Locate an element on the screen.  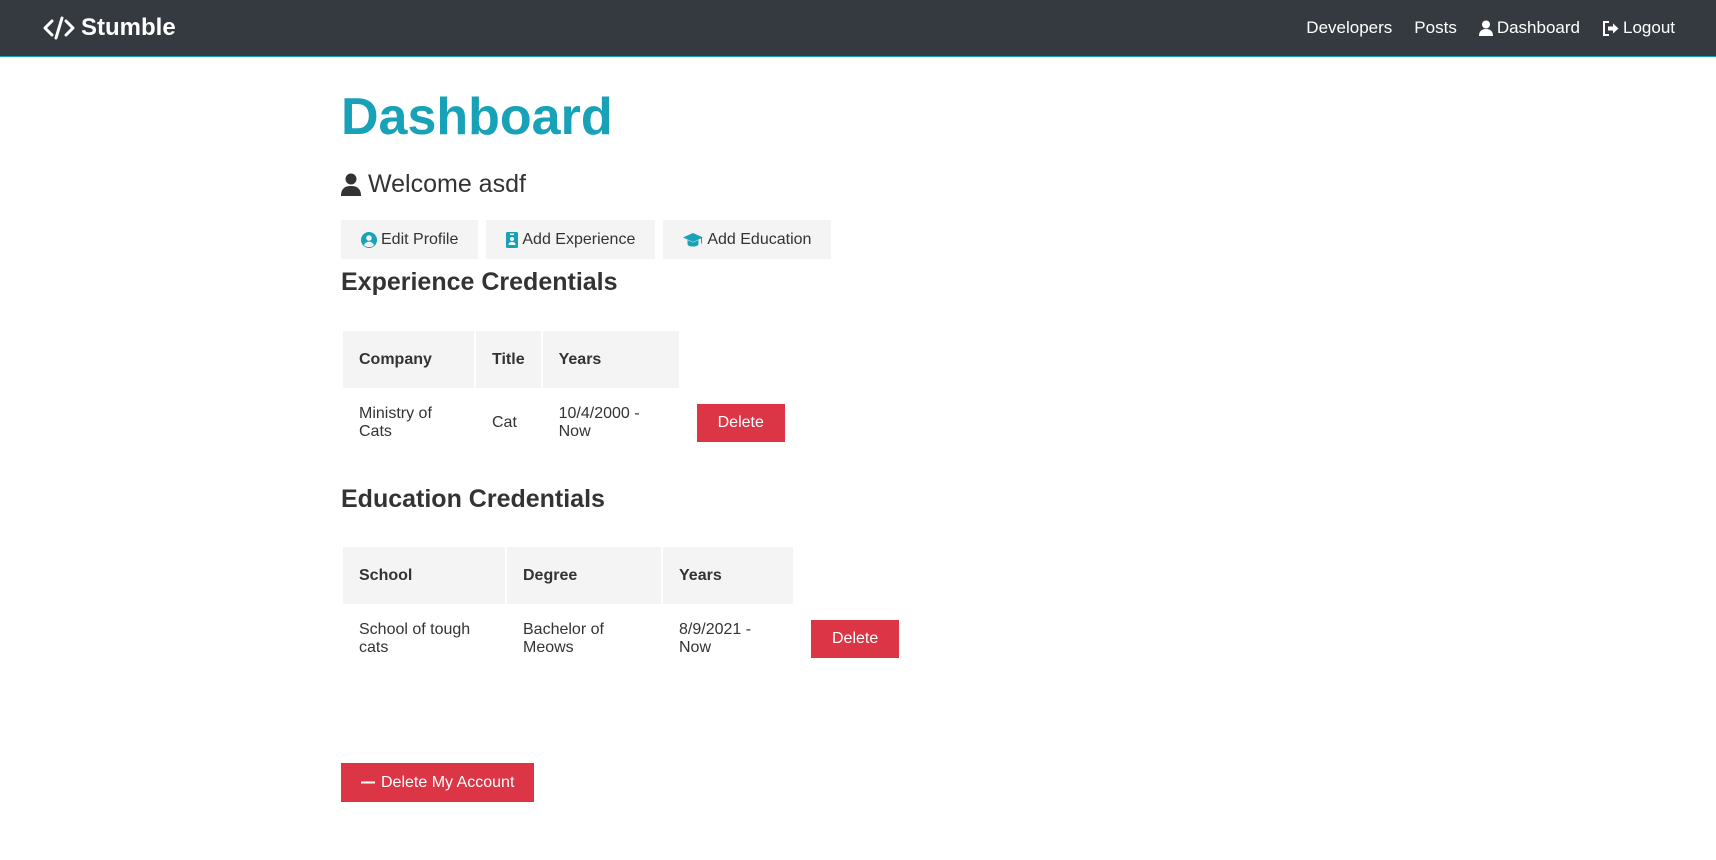
nav-link-dashboard: Dashboard is located at coordinates (1529, 28).